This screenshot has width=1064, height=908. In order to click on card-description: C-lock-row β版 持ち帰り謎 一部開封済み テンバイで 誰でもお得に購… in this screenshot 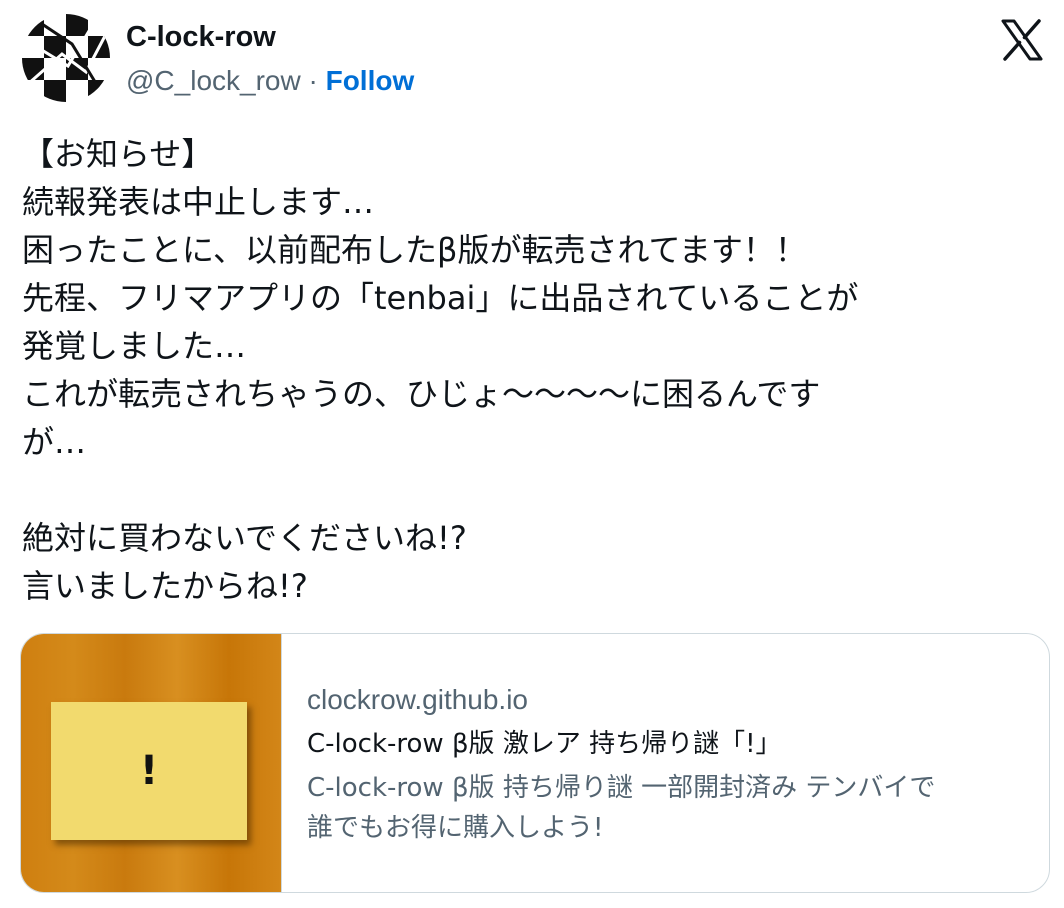, I will do `click(672, 808)`.